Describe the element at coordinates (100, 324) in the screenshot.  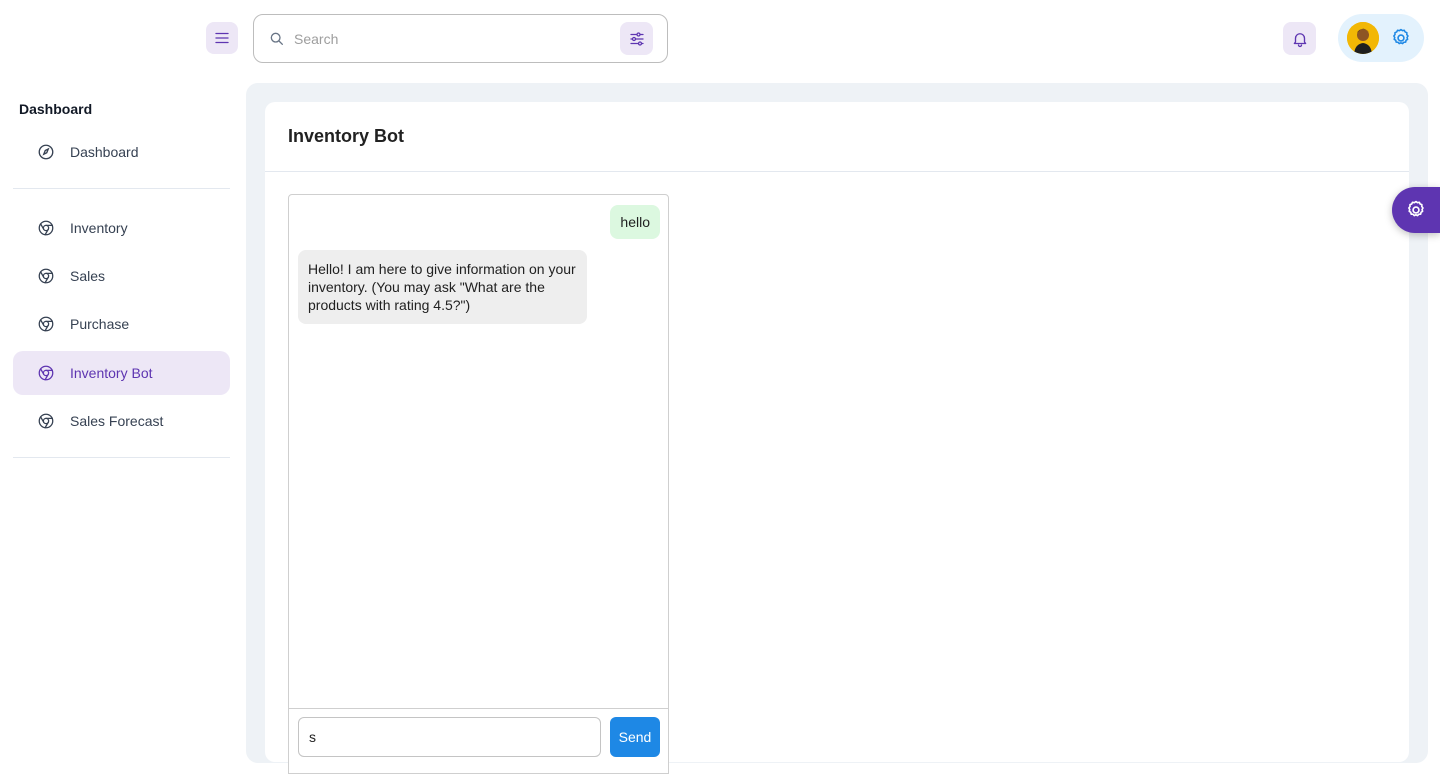
I see `sidebar-item-label: Purchase` at that location.